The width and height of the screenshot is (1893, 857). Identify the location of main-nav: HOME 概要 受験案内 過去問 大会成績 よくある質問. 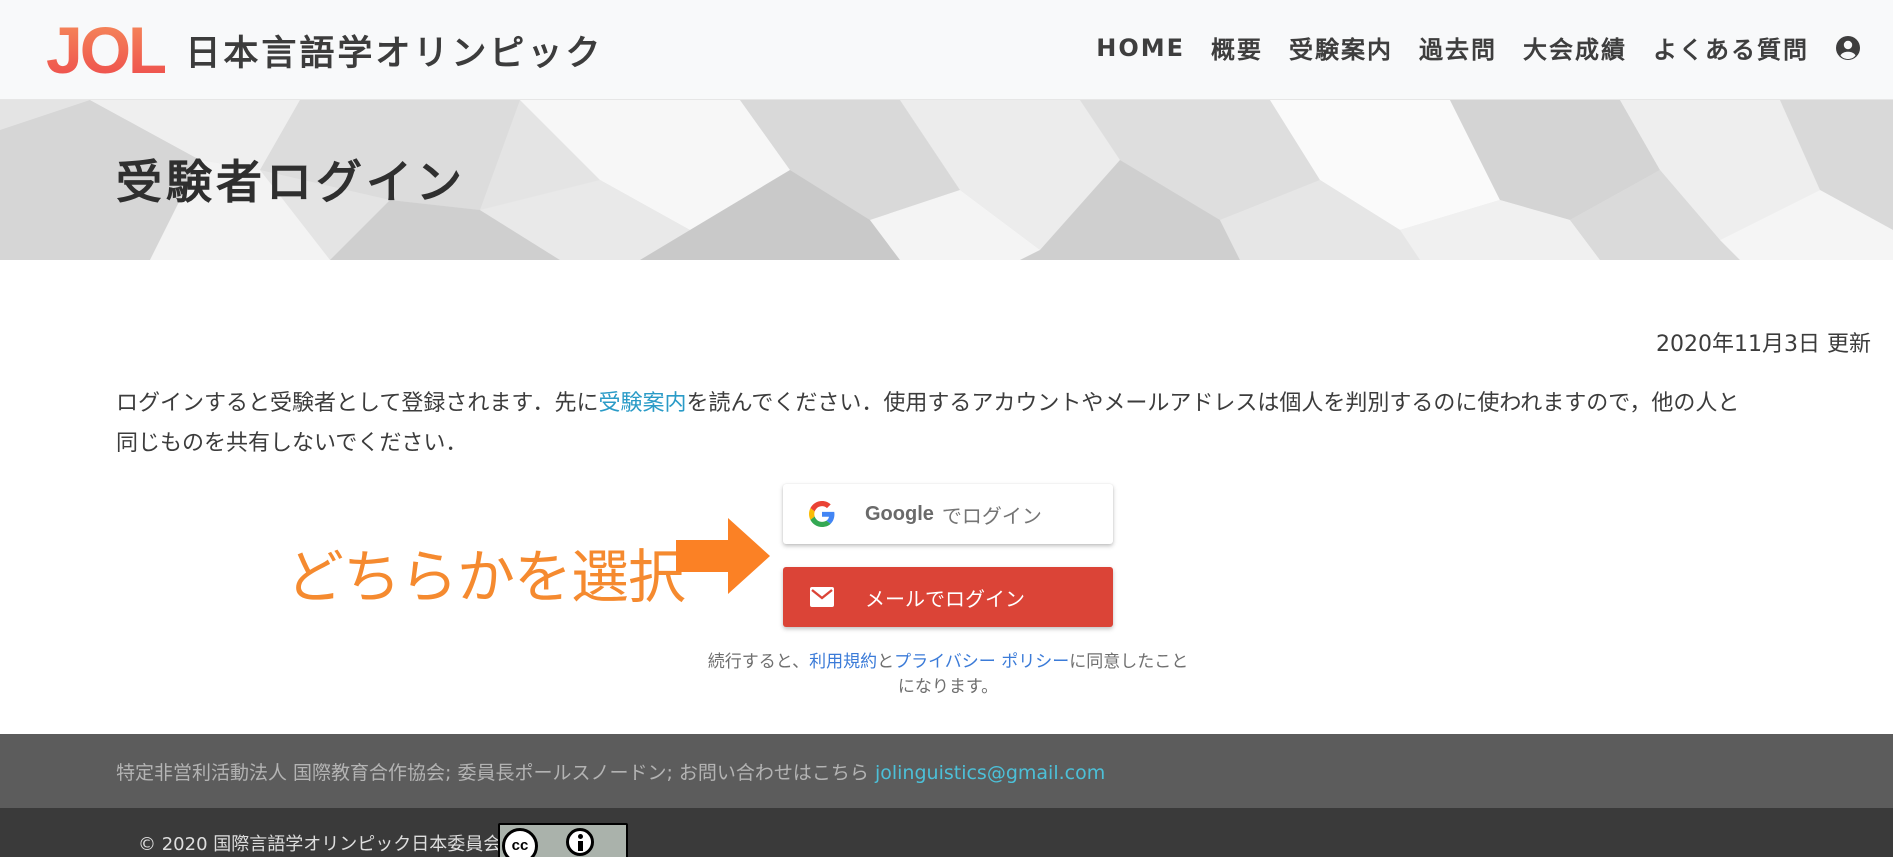
(1465, 47).